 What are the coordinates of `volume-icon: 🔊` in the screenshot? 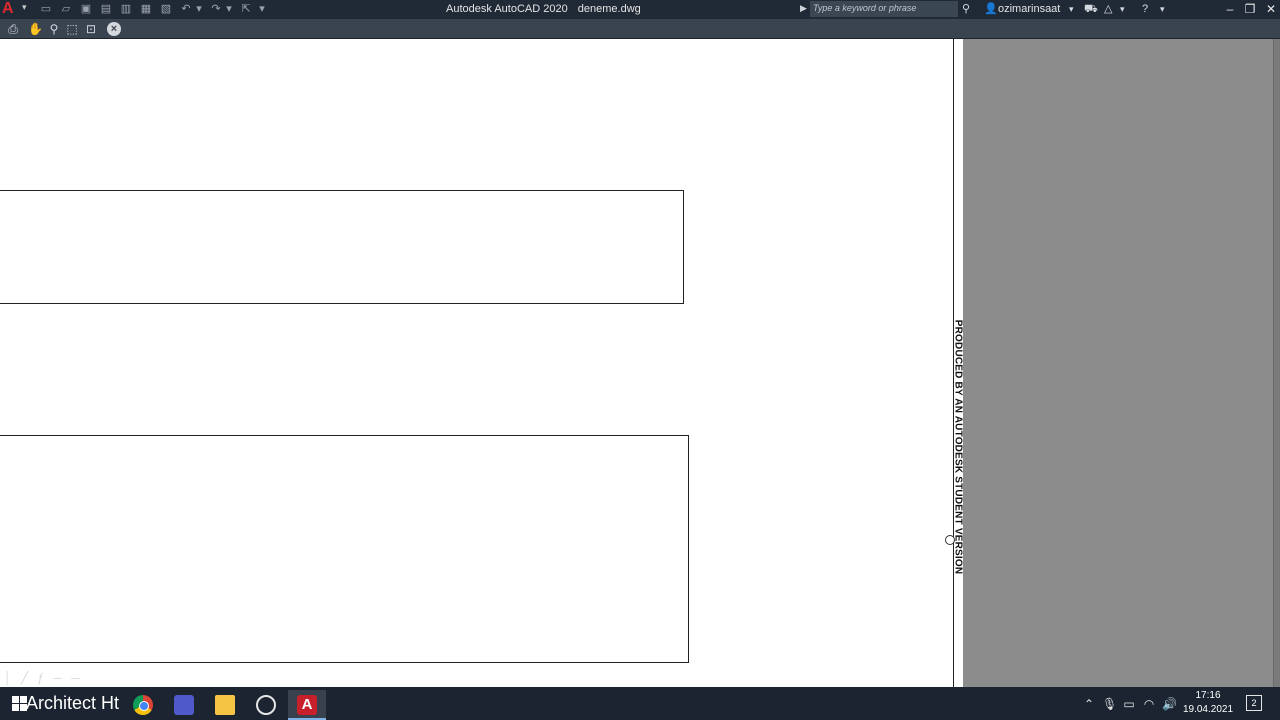 It's located at (1169, 704).